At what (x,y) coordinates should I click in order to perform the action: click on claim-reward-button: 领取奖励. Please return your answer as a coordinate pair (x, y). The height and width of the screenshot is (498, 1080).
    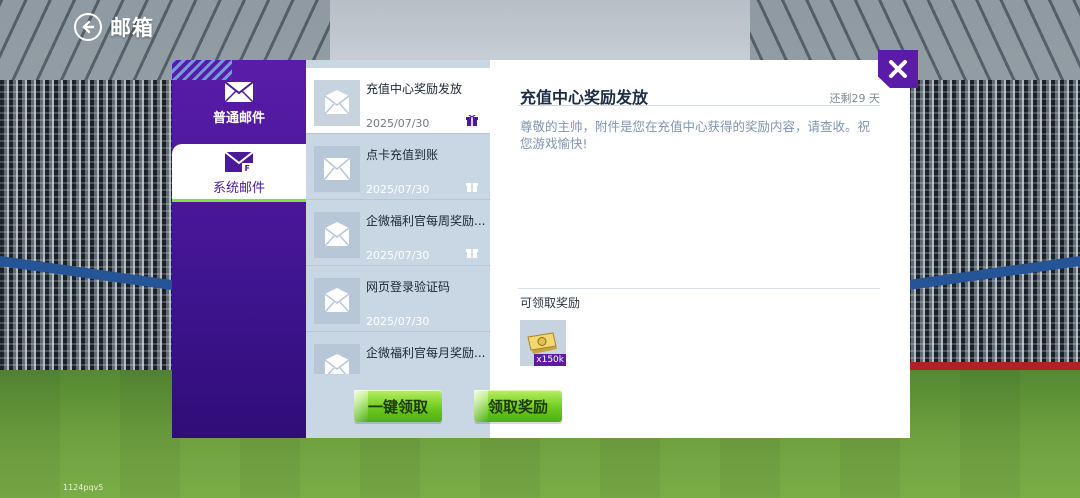
    Looking at the image, I should click on (518, 406).